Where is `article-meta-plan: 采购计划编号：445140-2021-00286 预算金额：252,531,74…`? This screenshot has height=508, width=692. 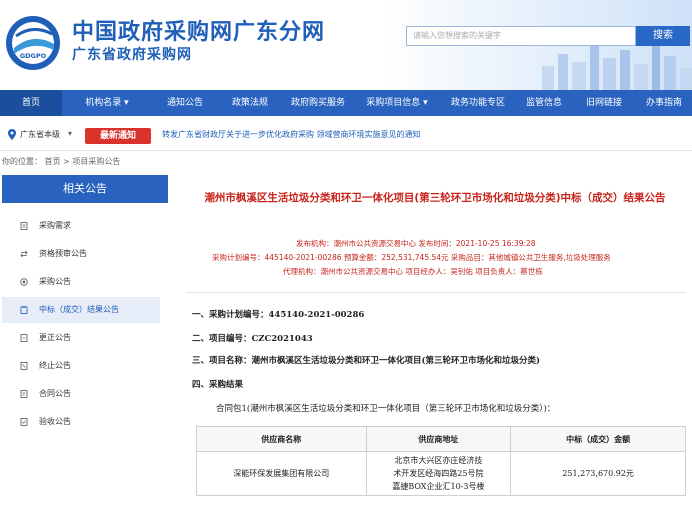
article-meta-plan: 采购计划编号：445140-2021-00286 预算金额：252,531,74… is located at coordinates (411, 257).